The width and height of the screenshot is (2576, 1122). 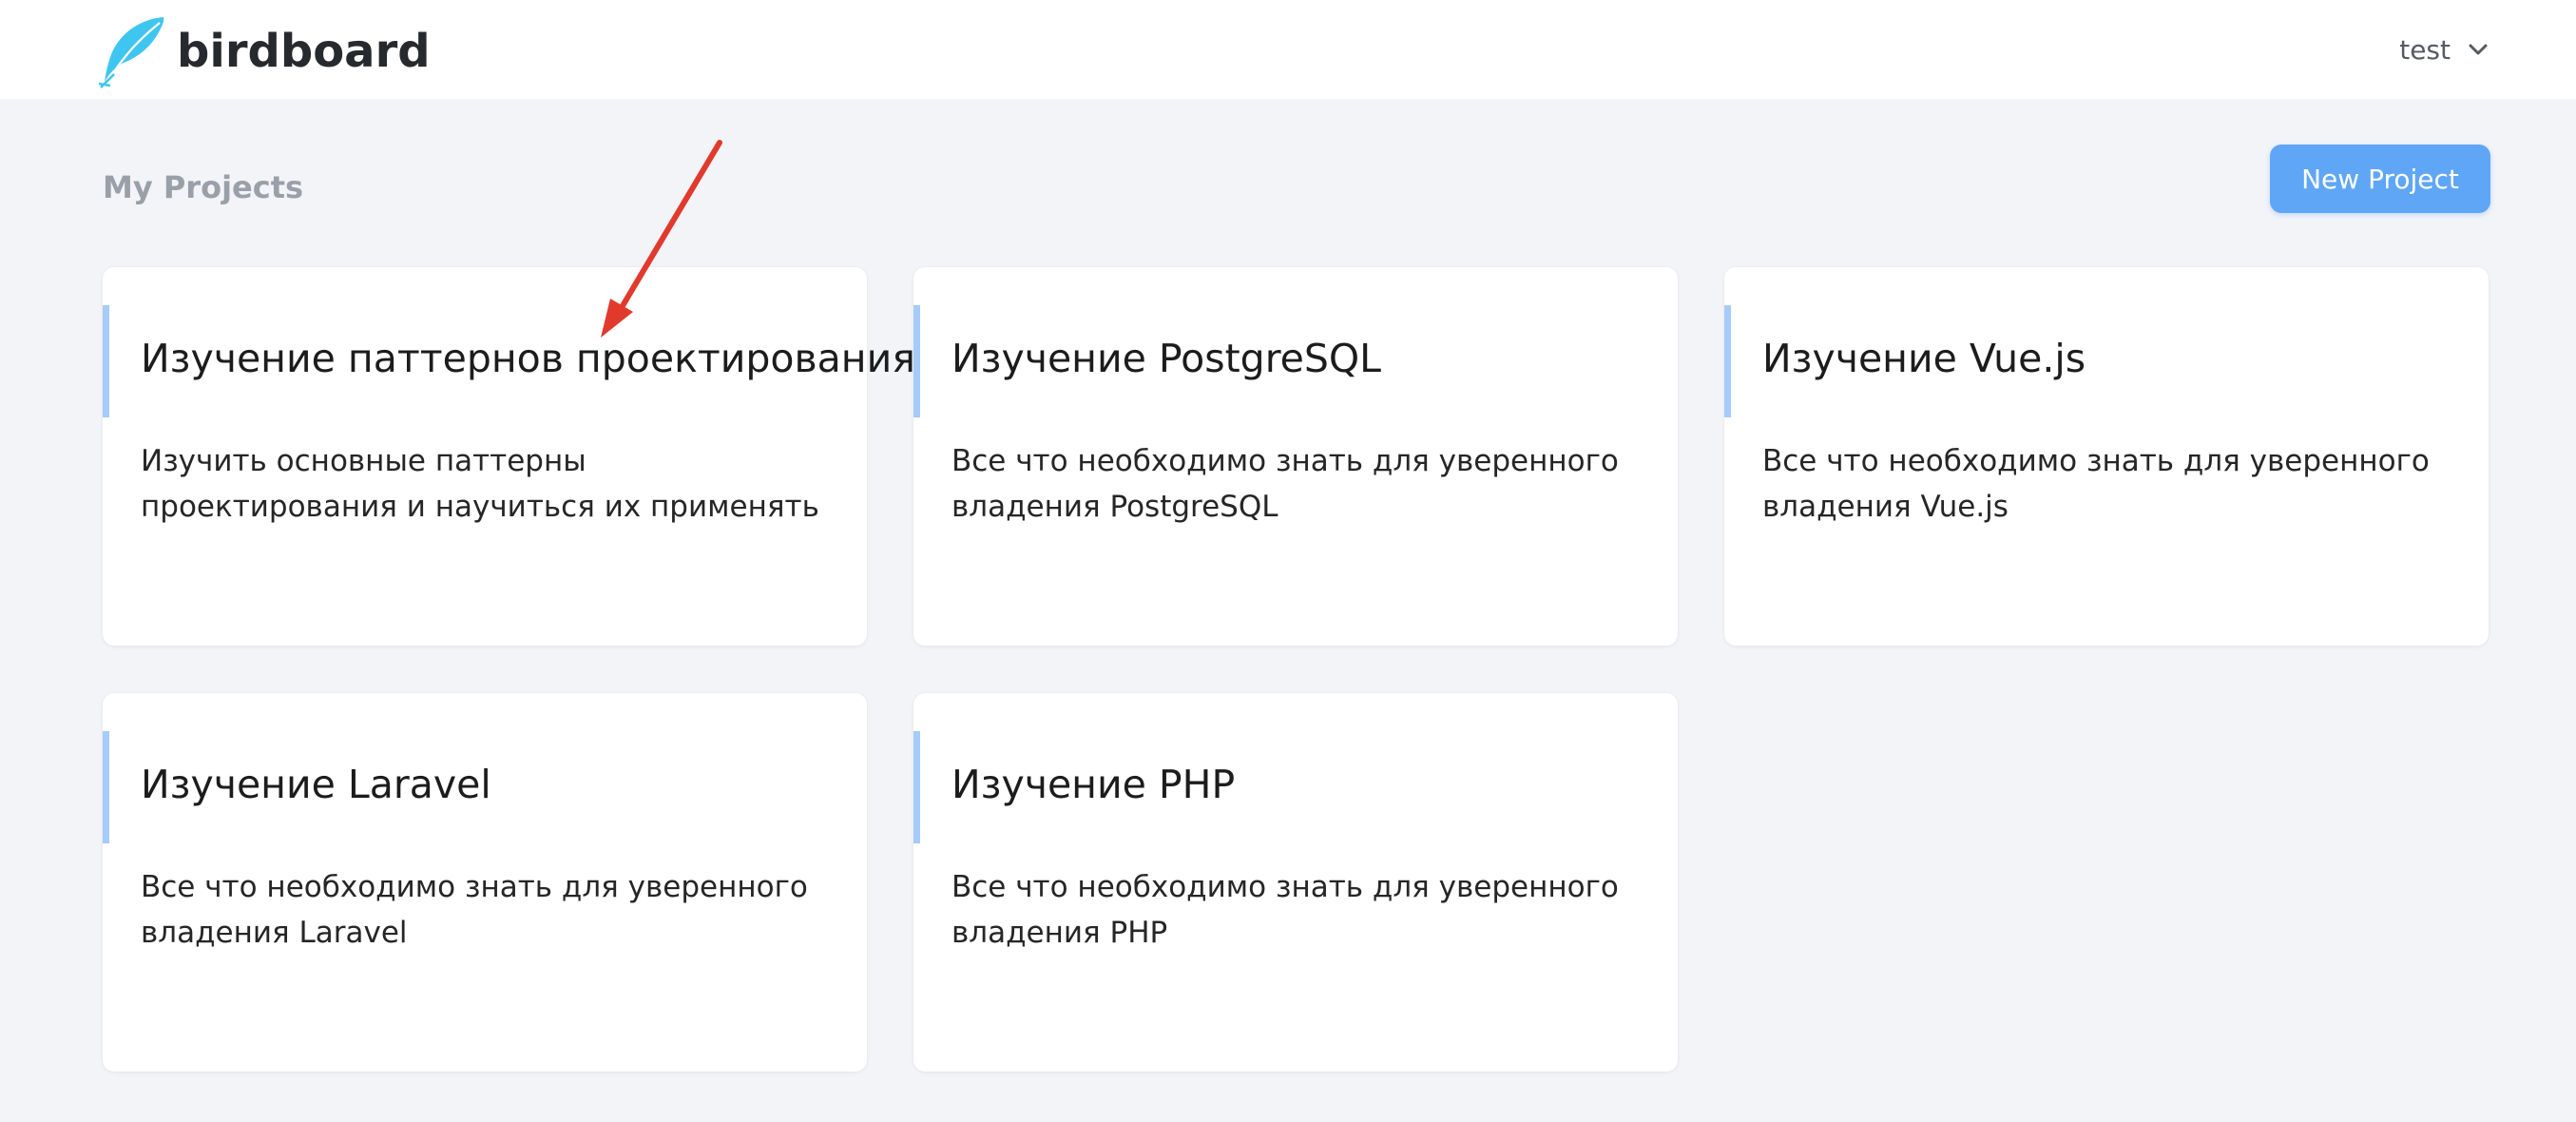 I want to click on user-name: test, so click(x=2425, y=49).